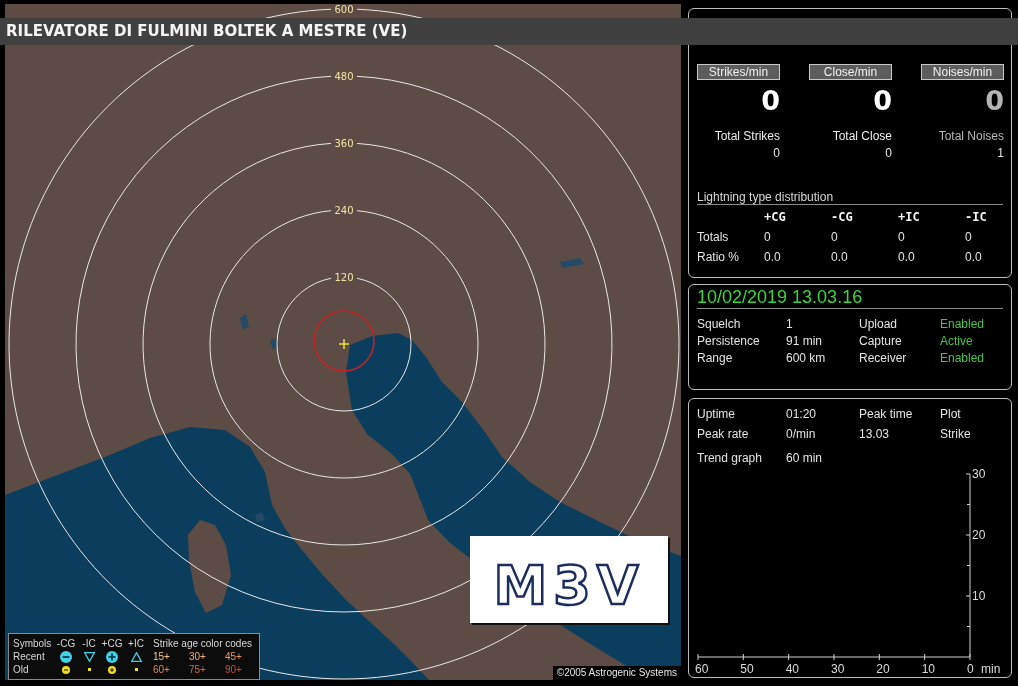 The image size is (1018, 686). I want to click on setting-label: Range, so click(715, 357).